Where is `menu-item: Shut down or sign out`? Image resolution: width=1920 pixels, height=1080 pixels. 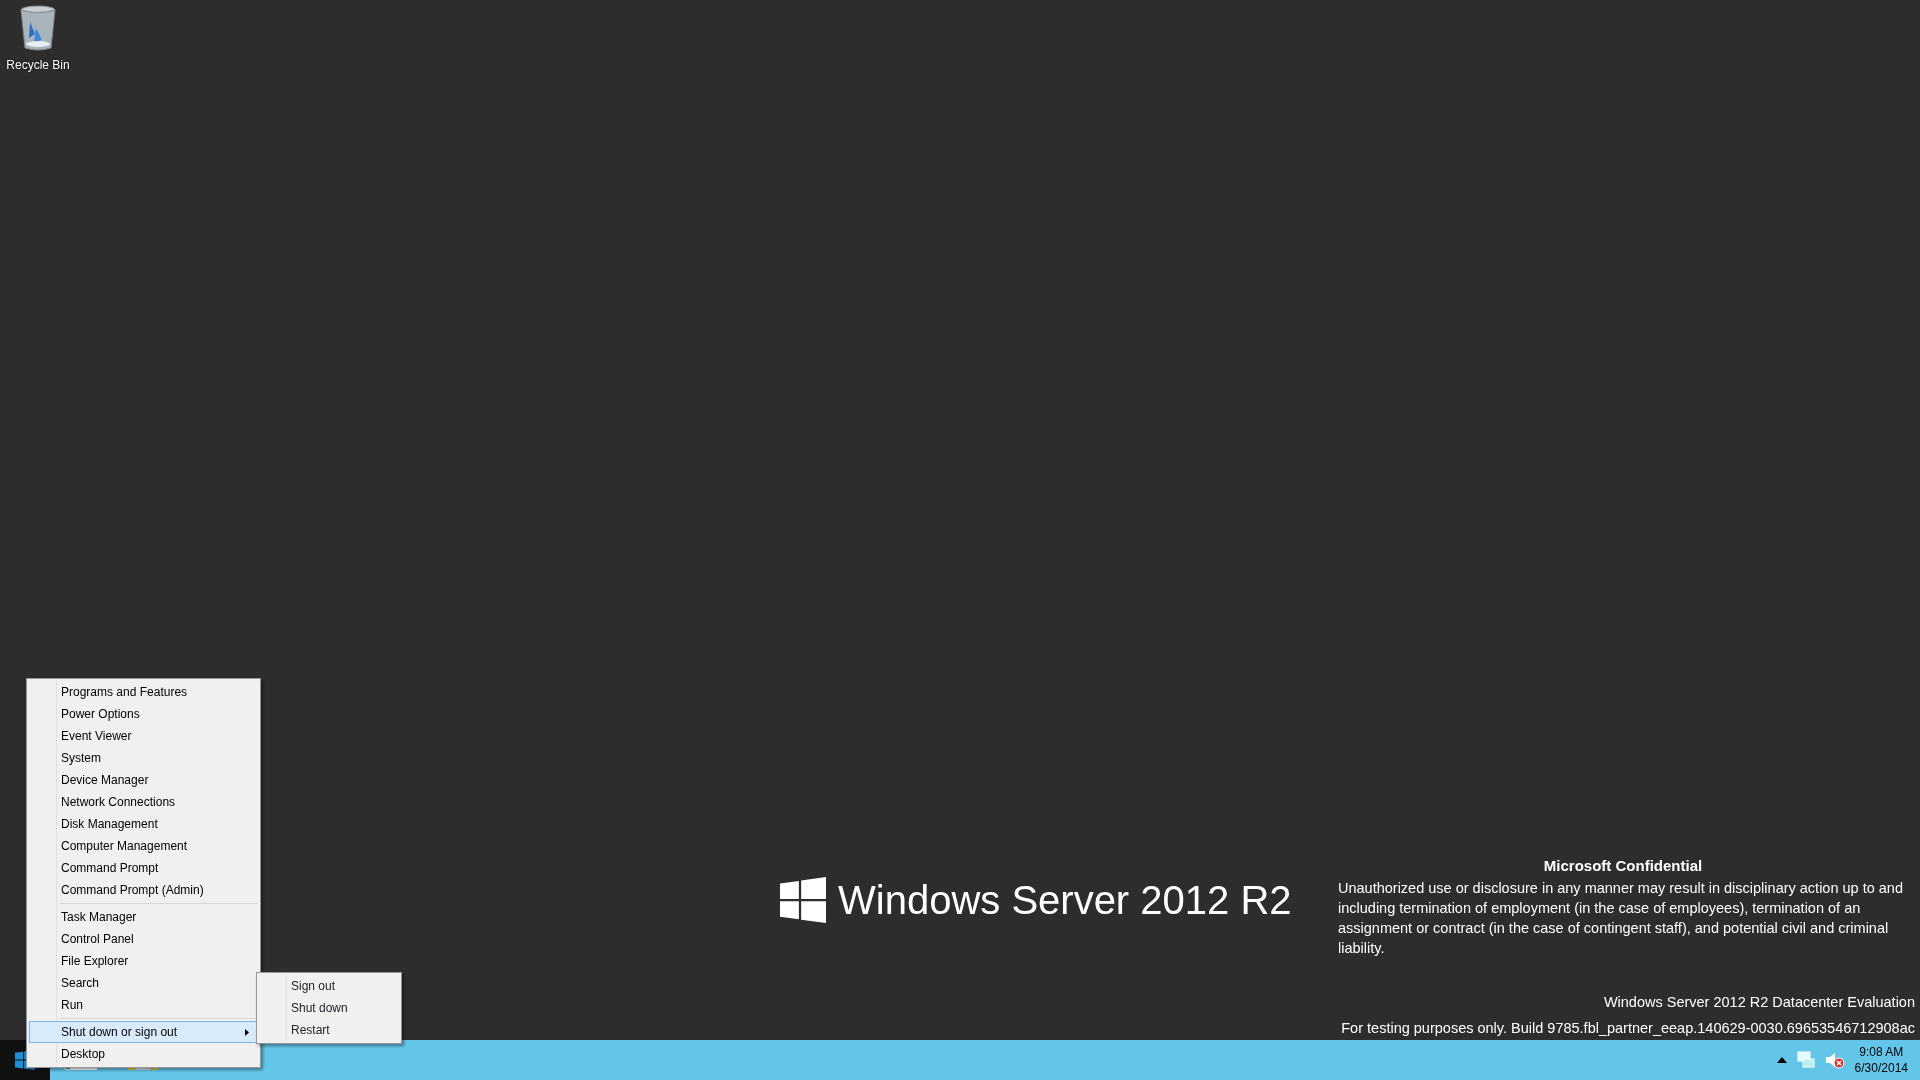
menu-item: Shut down or sign out is located at coordinates (143, 1032).